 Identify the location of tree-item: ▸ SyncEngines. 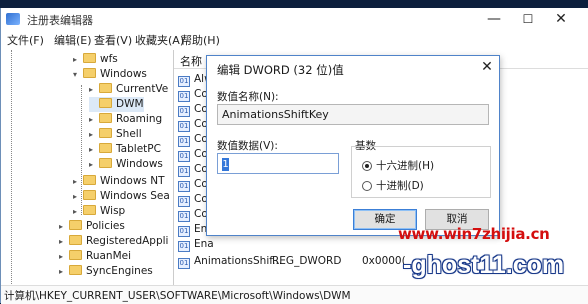
(106, 271).